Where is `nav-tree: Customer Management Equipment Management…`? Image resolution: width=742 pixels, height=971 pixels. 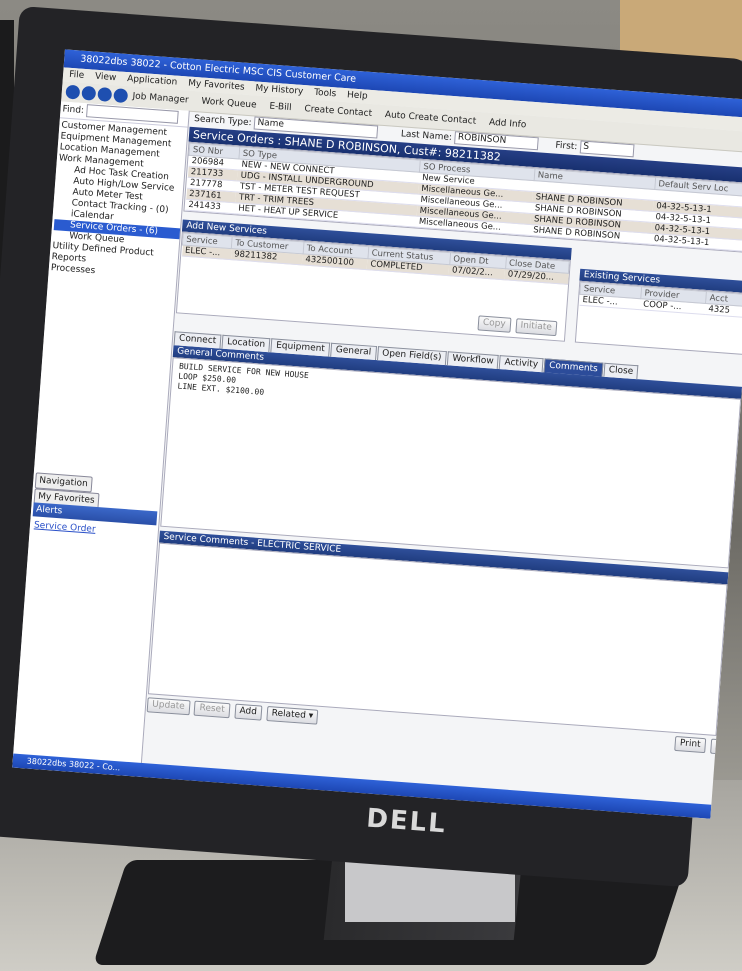 nav-tree: Customer Management Equipment Management… is located at coordinates (117, 200).